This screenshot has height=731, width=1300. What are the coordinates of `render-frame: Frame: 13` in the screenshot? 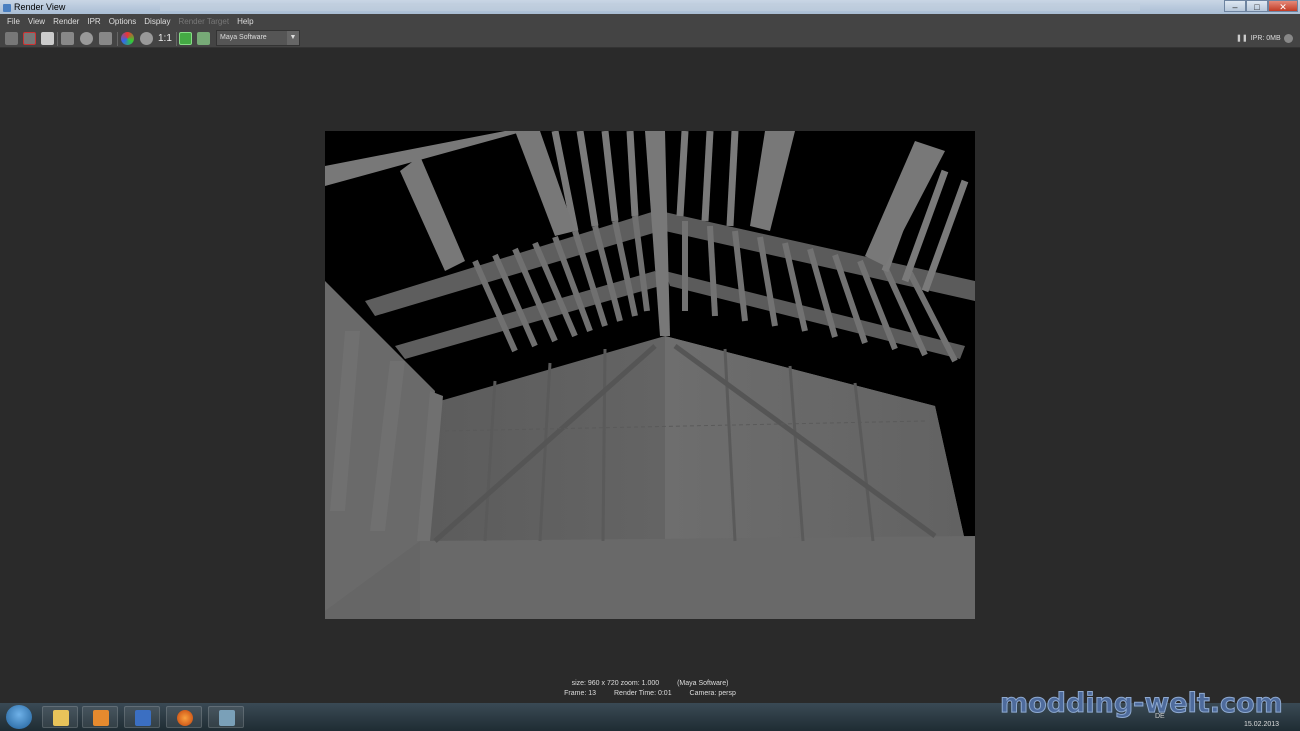 It's located at (580, 693).